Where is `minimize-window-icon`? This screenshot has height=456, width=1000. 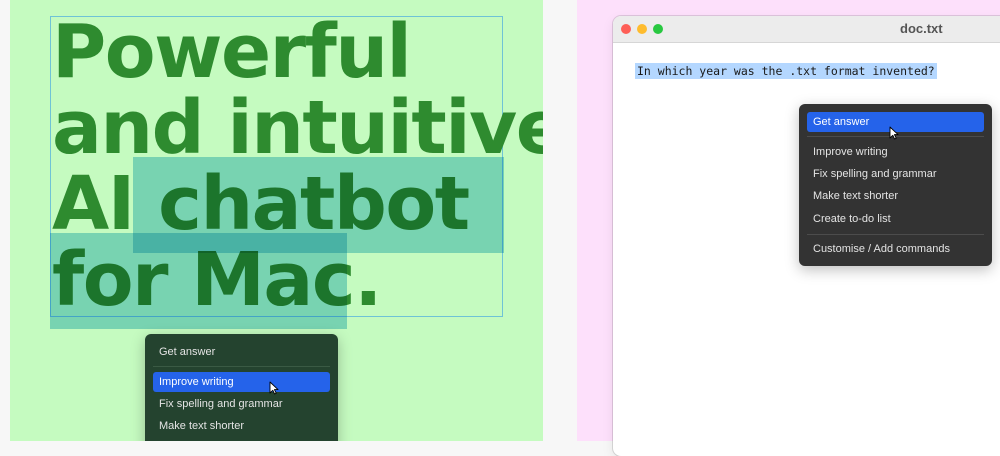
minimize-window-icon is located at coordinates (642, 29).